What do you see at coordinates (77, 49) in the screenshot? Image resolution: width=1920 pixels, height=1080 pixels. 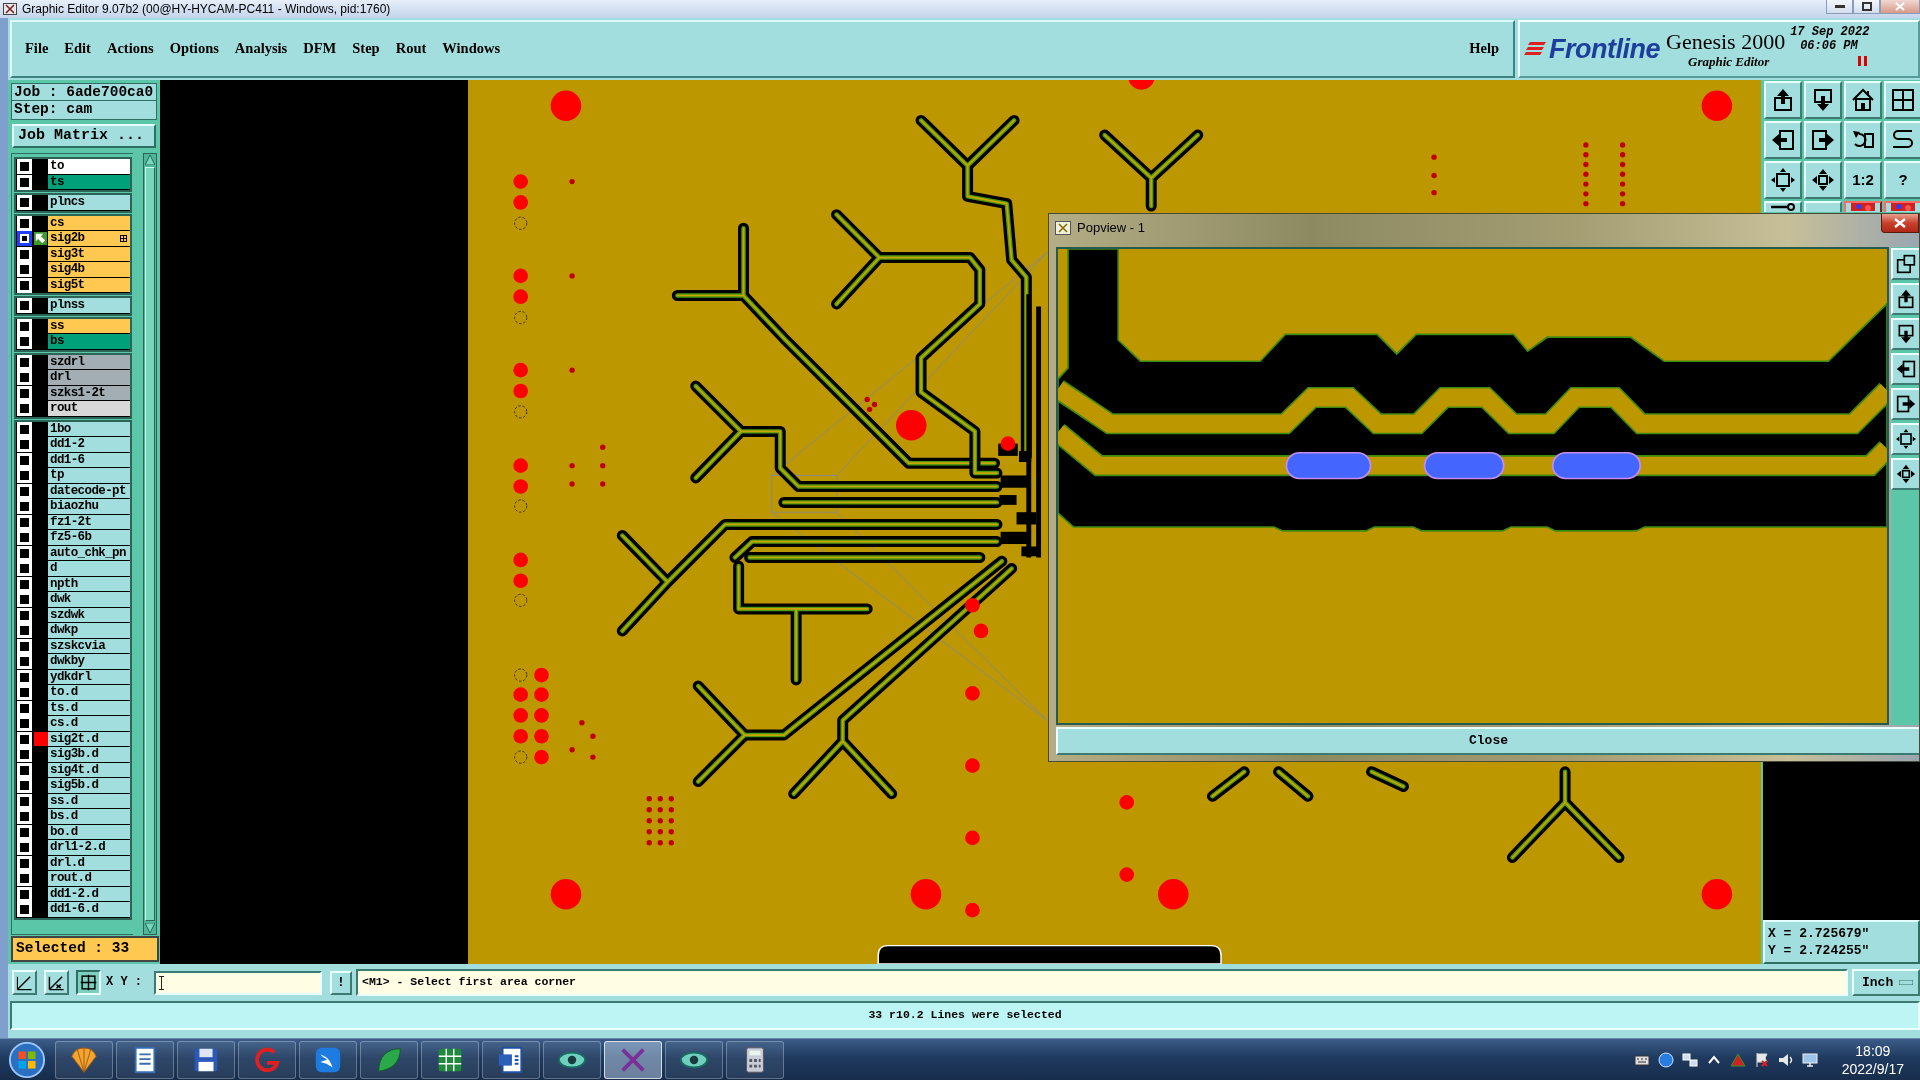 I see `menu-item: Edit` at bounding box center [77, 49].